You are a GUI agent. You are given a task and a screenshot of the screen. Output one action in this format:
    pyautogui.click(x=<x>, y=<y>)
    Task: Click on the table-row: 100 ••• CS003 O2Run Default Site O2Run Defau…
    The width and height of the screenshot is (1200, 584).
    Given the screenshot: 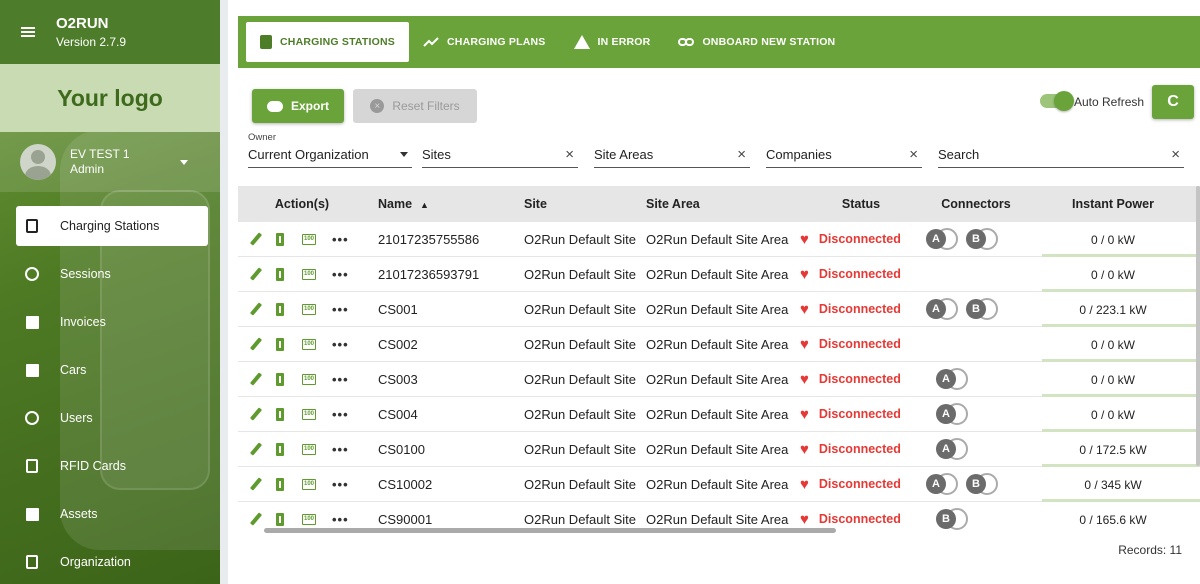 What is the action you would take?
    pyautogui.click(x=719, y=379)
    